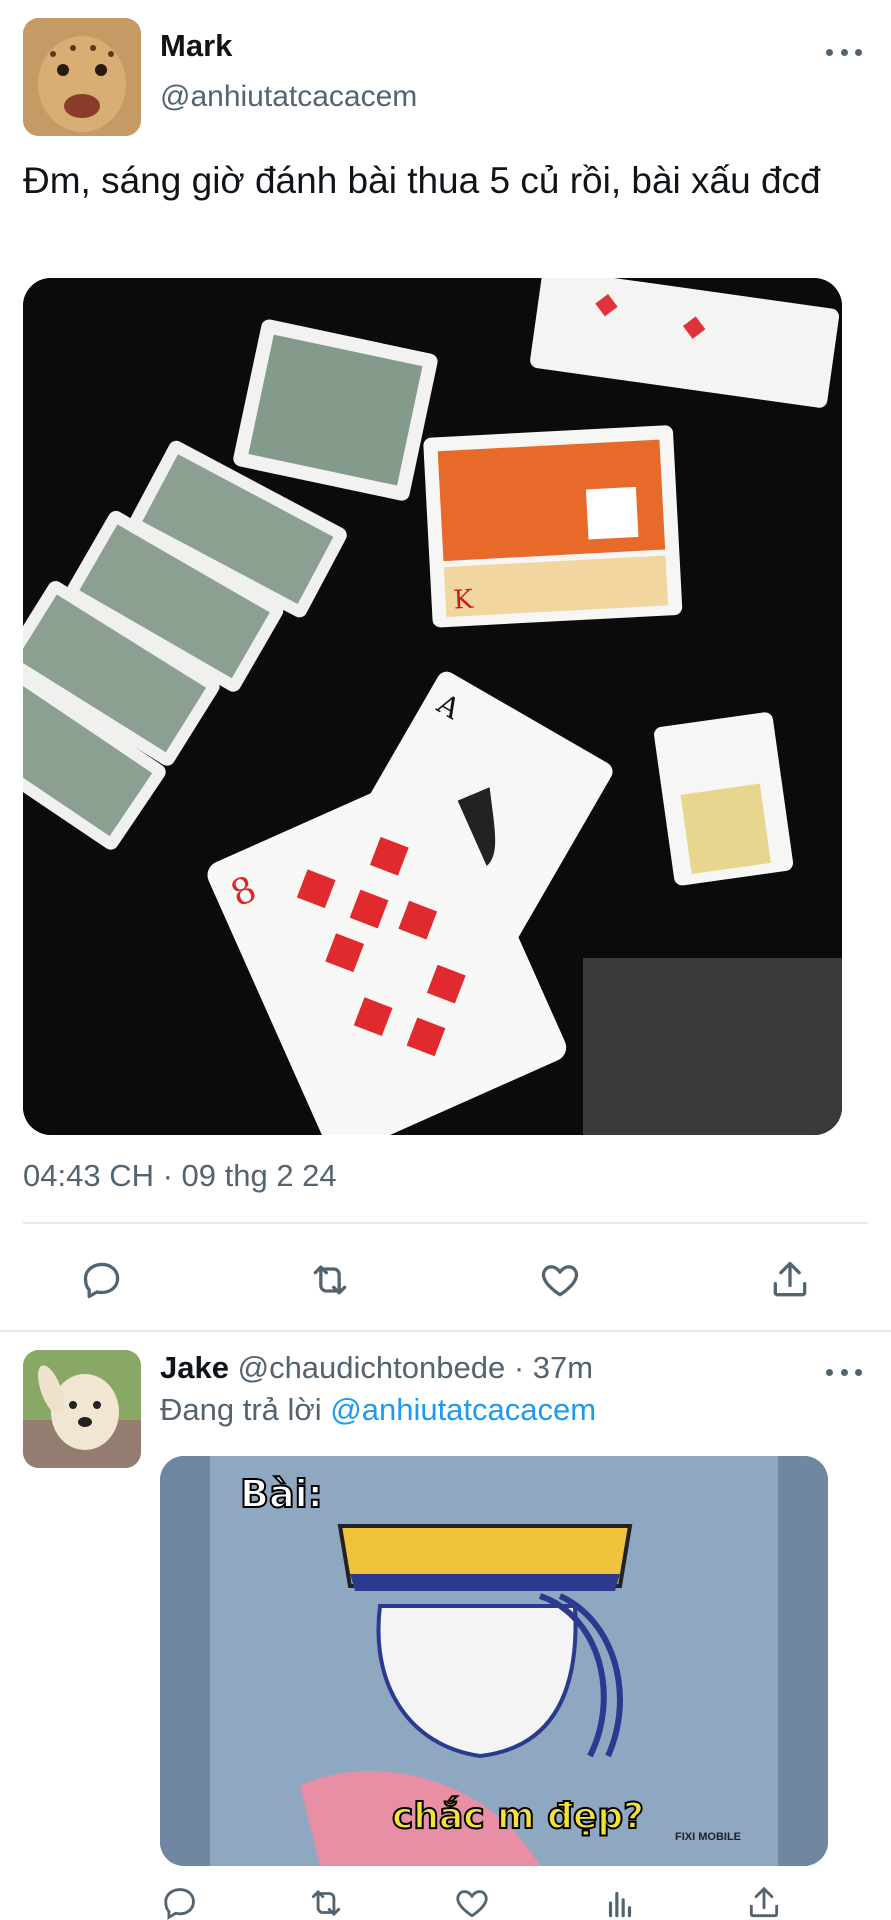 The image size is (891, 1920). What do you see at coordinates (708, 1837) in the screenshot?
I see `meme-watermark: FIXI MOBILE` at bounding box center [708, 1837].